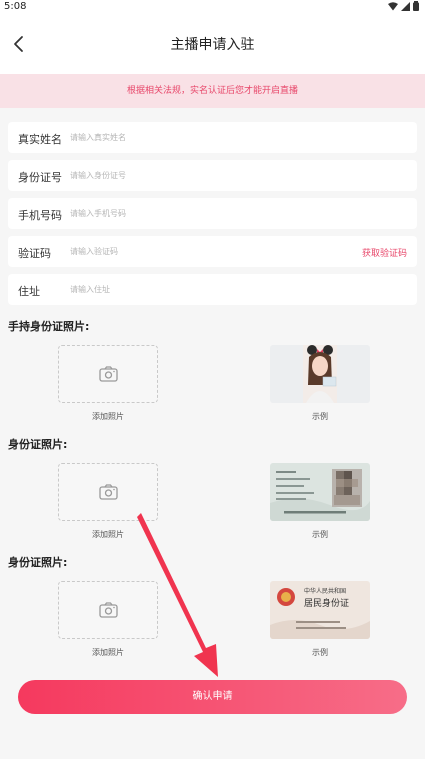  I want to click on signal-icon, so click(405, 6).